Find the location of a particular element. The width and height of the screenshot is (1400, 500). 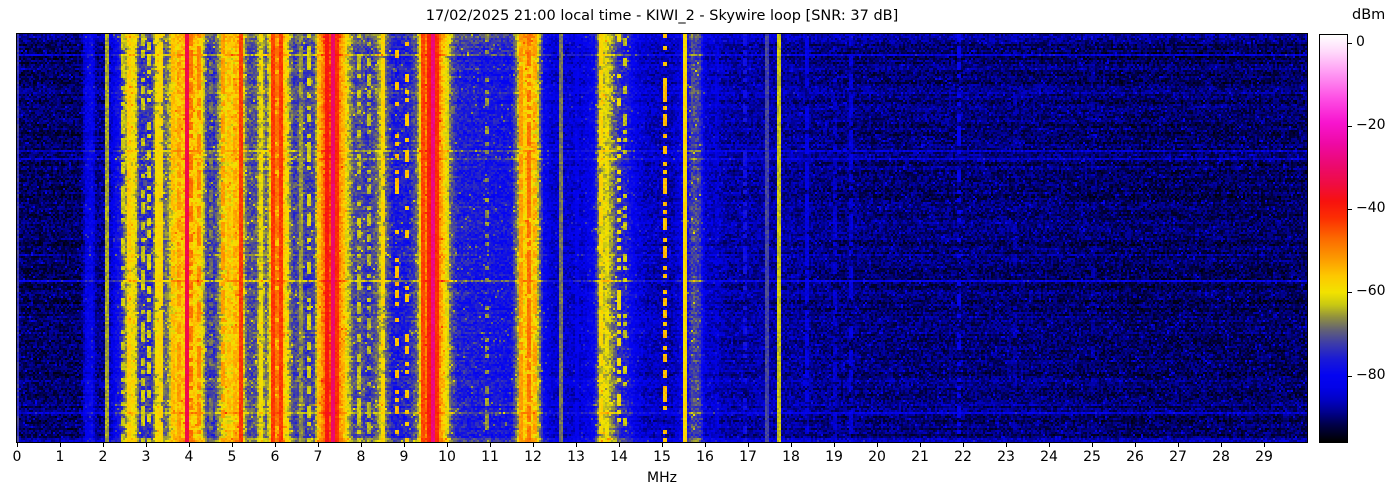

x-tick-label: 14 is located at coordinates (619, 457).